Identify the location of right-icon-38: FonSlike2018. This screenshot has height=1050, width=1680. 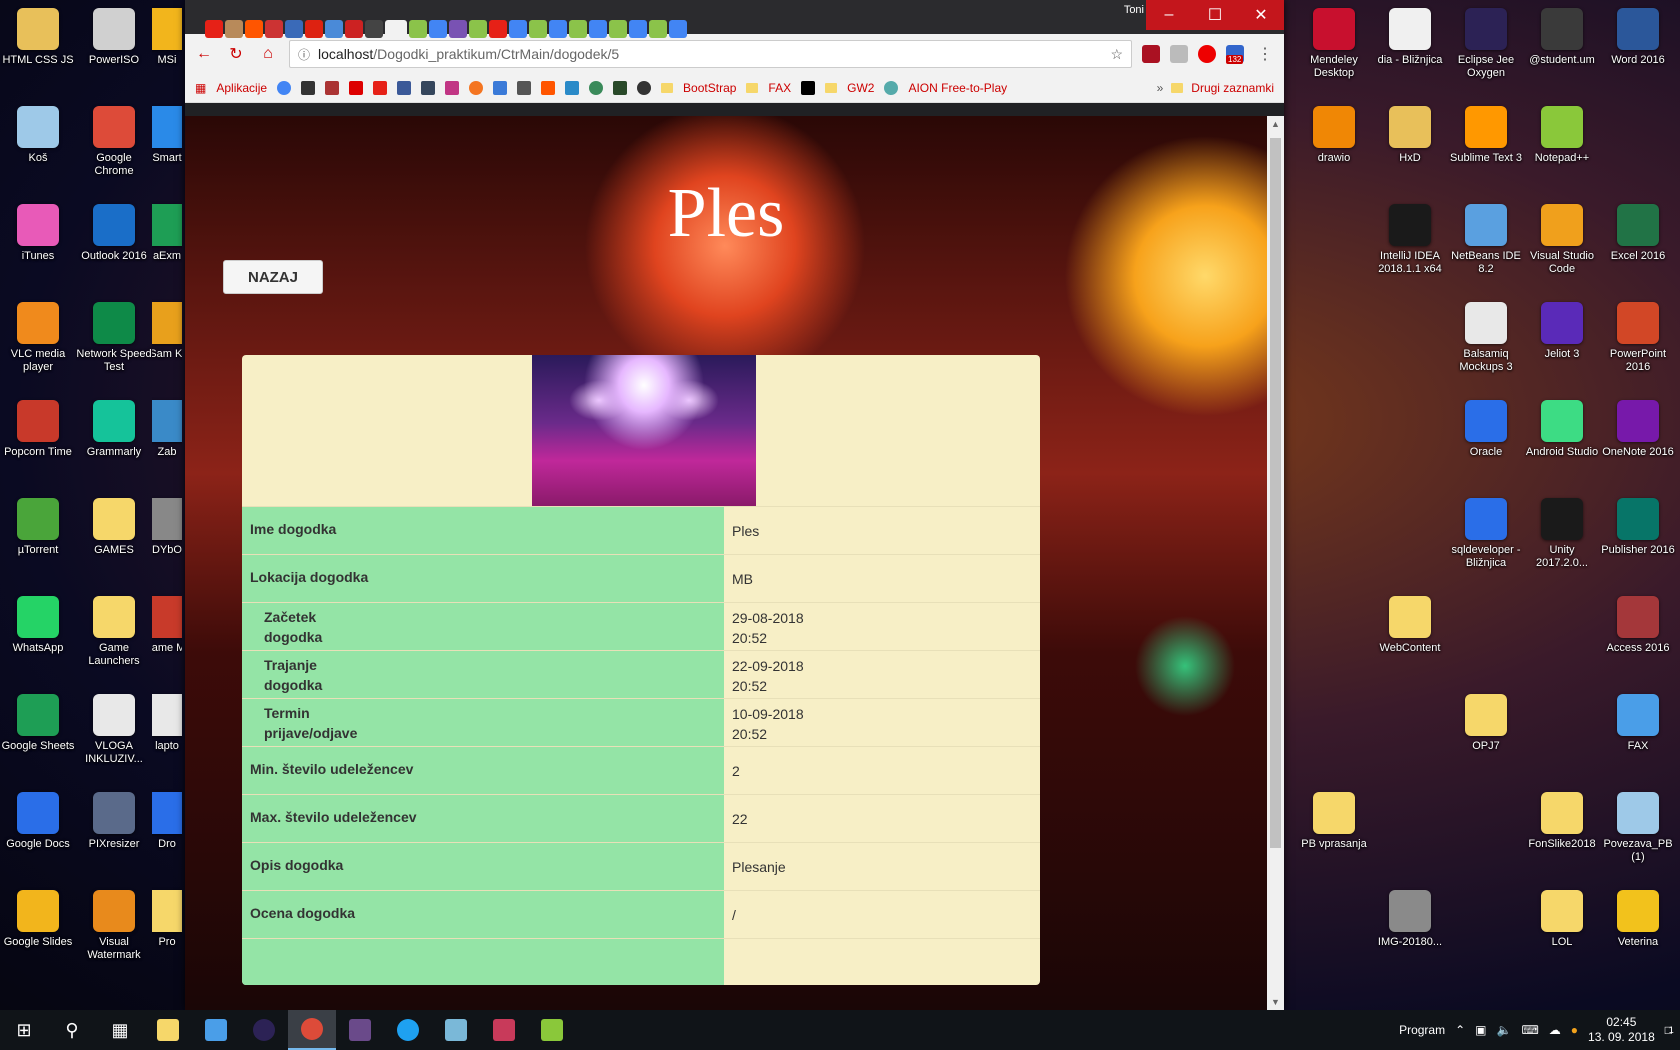
(1562, 833).